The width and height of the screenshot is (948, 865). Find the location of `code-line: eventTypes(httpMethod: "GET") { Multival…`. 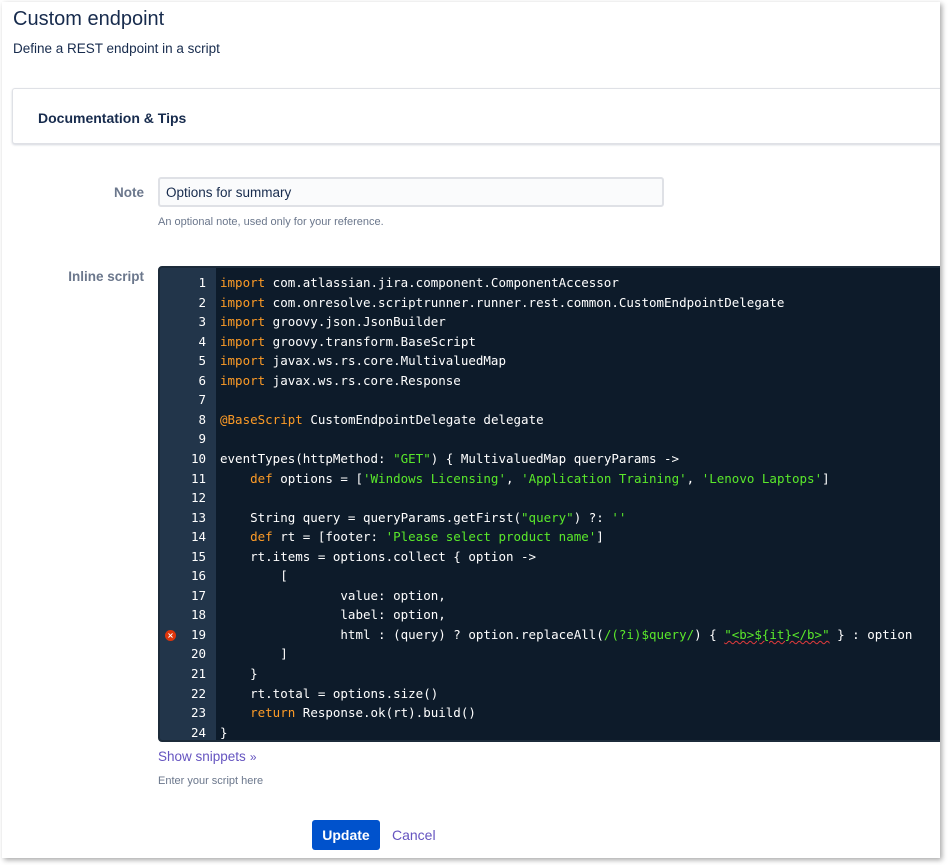

code-line: eventTypes(httpMethod: "GET") { Multival… is located at coordinates (449, 458).